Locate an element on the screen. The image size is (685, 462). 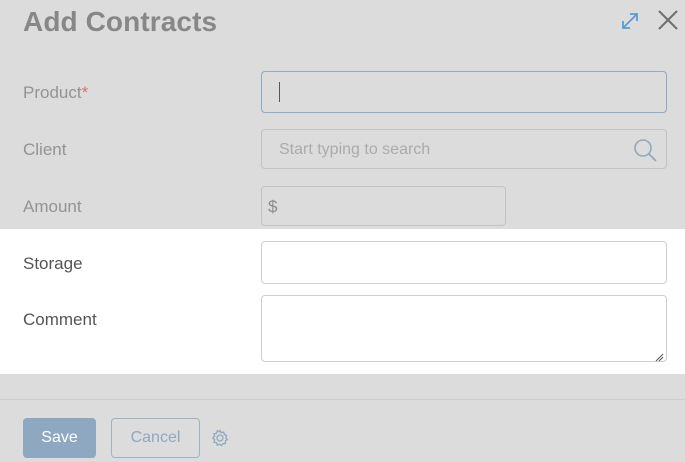
client-placeholder: Start typing to search is located at coordinates (355, 149).